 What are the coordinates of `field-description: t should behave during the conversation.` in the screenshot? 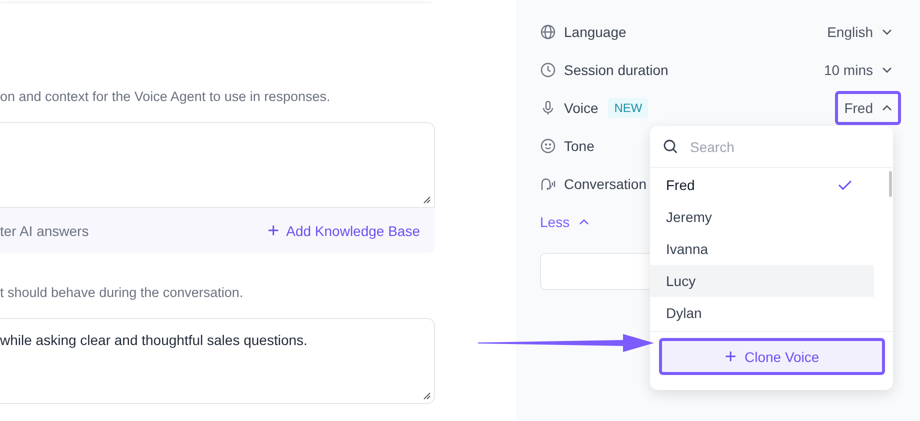 It's located at (122, 292).